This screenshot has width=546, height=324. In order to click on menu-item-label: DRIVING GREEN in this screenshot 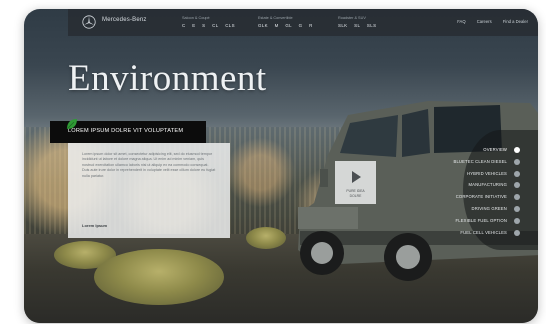, I will do `click(489, 208)`.